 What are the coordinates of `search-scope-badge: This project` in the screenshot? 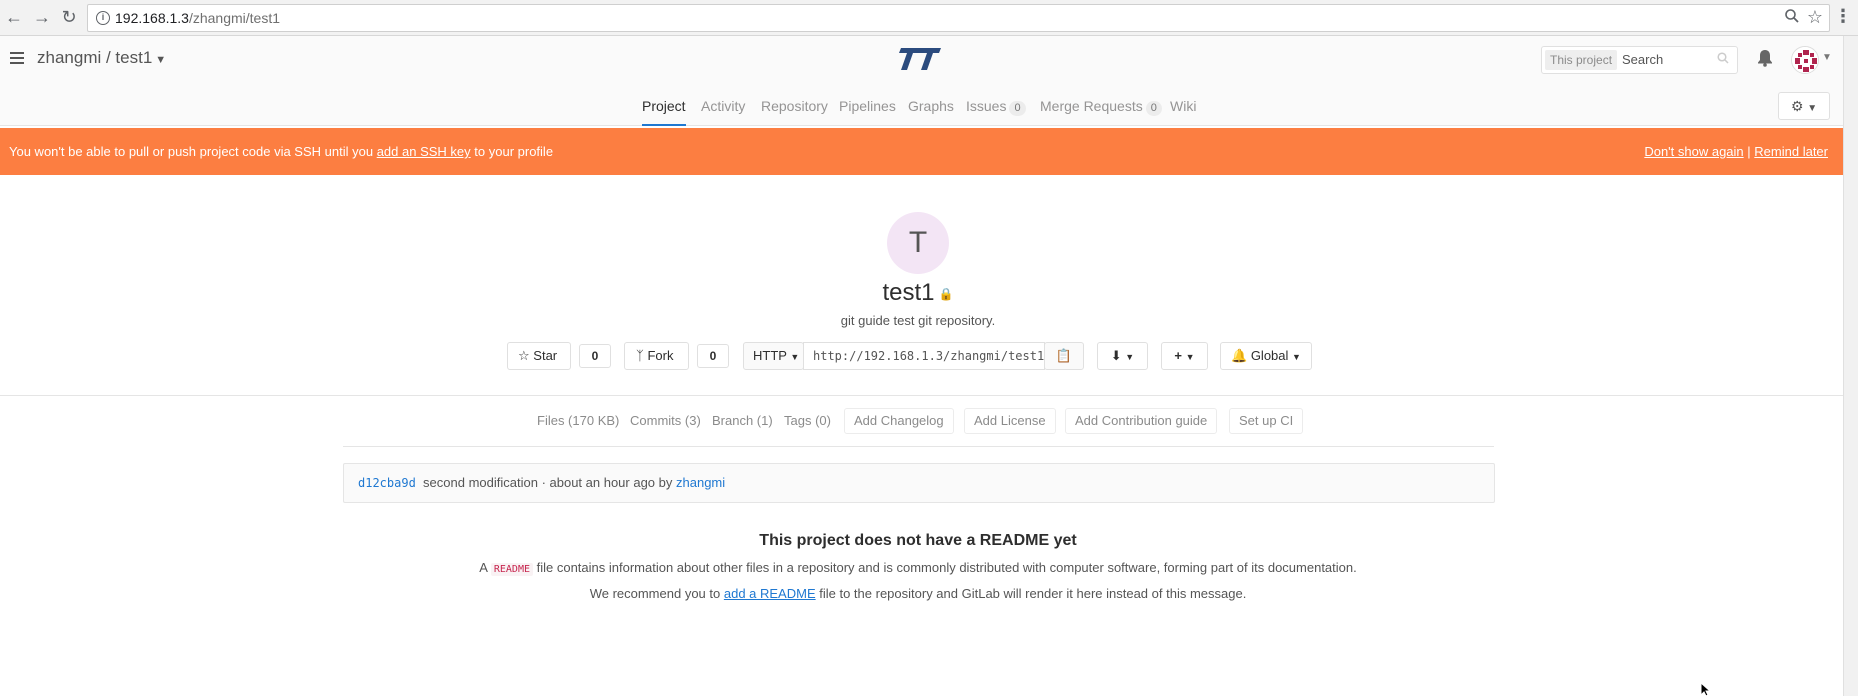 It's located at (1581, 60).